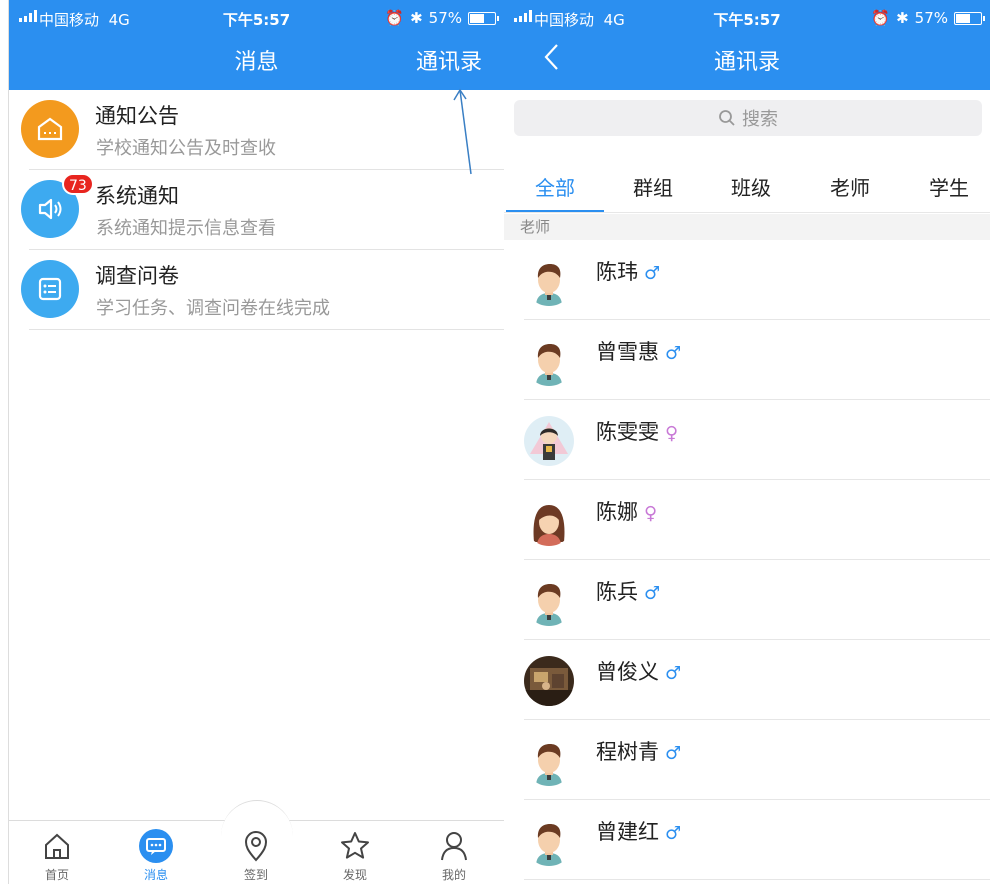 This screenshot has width=990, height=884. Describe the element at coordinates (354, 875) in the screenshot. I see `tab-label: 发现` at that location.